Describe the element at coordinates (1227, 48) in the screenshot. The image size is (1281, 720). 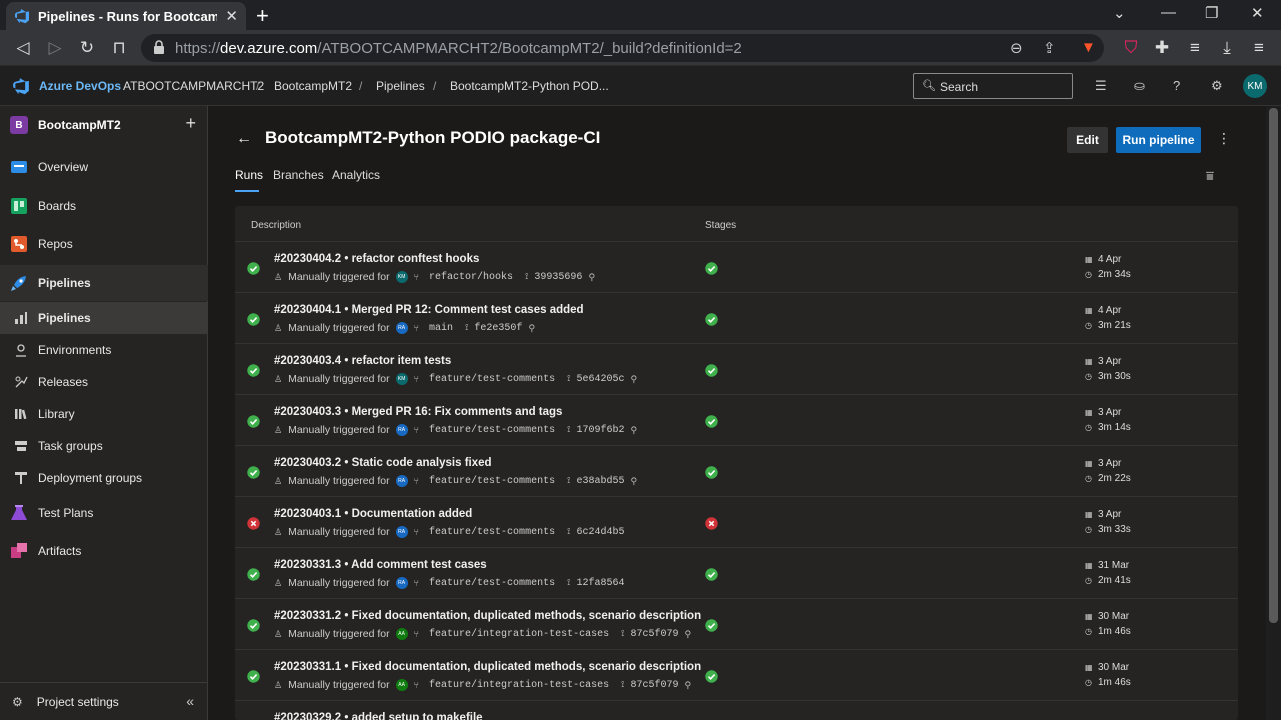
I see `download-icon: ⤓` at that location.